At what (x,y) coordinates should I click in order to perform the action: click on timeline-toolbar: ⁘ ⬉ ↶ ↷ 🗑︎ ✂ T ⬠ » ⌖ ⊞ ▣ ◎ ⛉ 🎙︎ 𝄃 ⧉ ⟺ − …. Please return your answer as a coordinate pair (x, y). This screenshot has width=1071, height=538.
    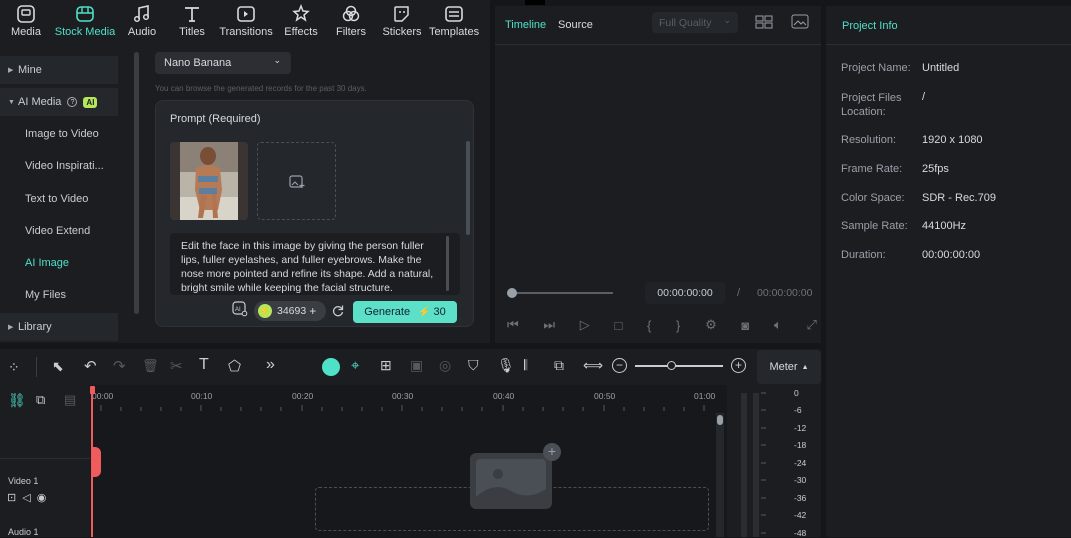
    Looking at the image, I should click on (410, 367).